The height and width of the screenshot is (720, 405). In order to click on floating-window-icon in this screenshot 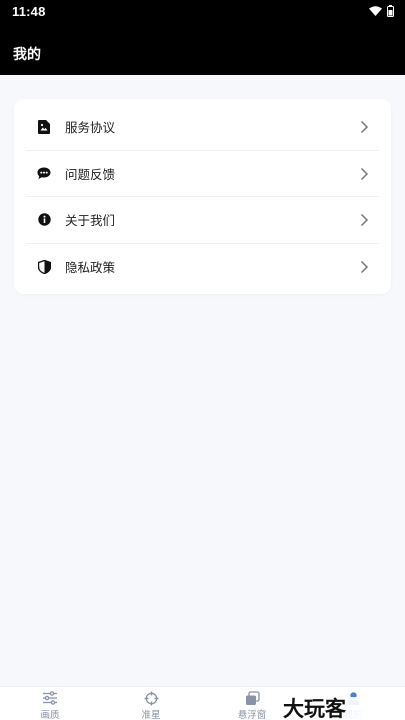, I will do `click(252, 698)`.